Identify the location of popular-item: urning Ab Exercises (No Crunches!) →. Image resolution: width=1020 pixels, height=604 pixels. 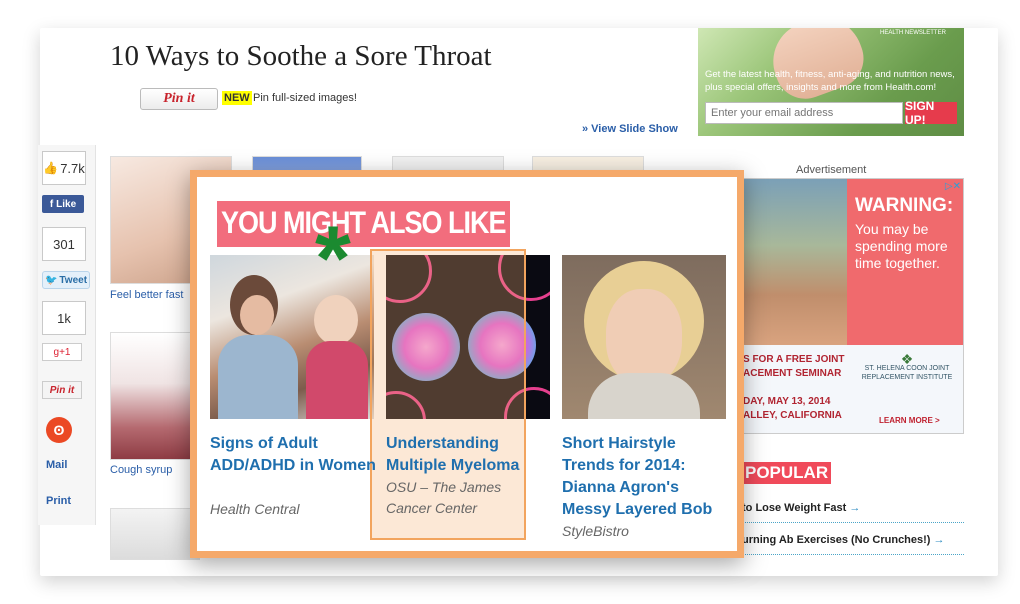
(843, 540).